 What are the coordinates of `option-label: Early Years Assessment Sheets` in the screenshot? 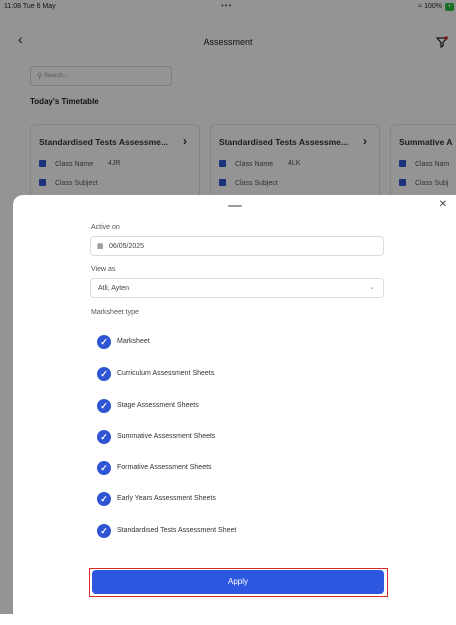 It's located at (166, 498).